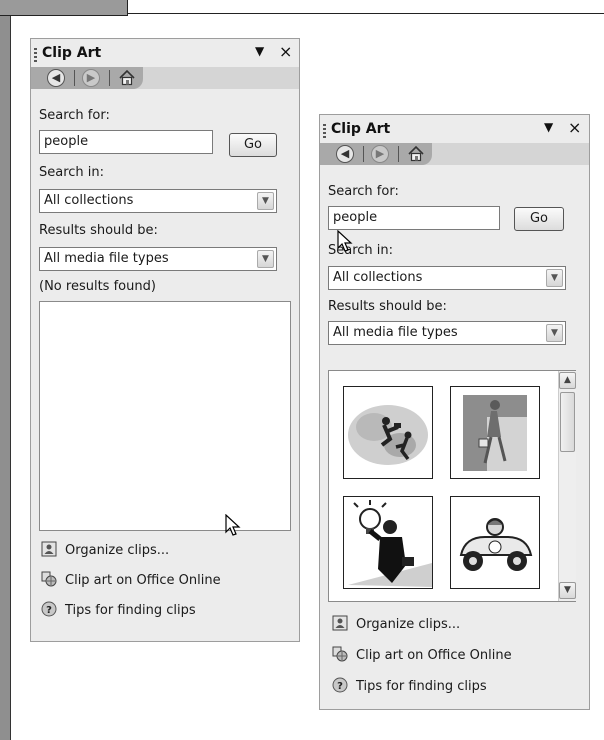  Describe the element at coordinates (64, 8) in the screenshot. I see `frame-corner-tab` at that location.